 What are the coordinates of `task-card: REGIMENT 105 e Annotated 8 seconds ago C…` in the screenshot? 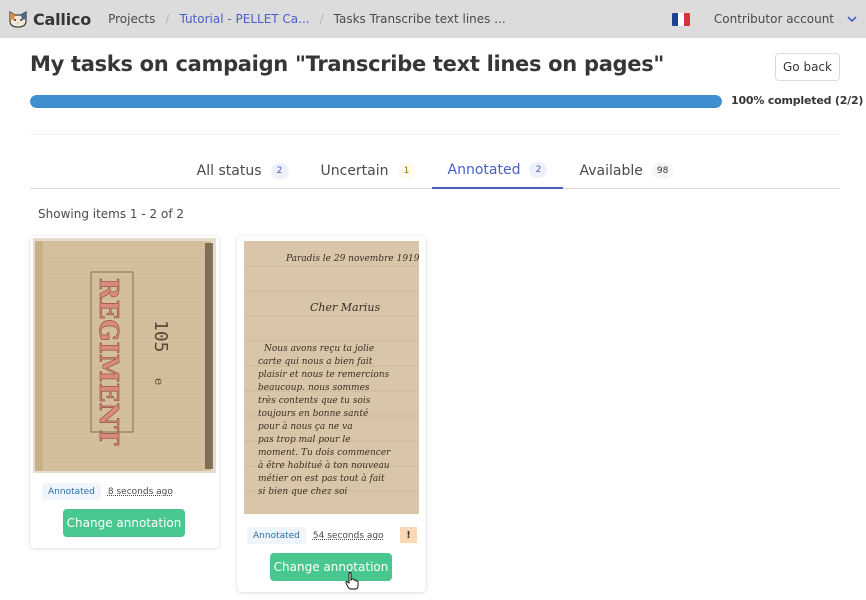 It's located at (124, 392).